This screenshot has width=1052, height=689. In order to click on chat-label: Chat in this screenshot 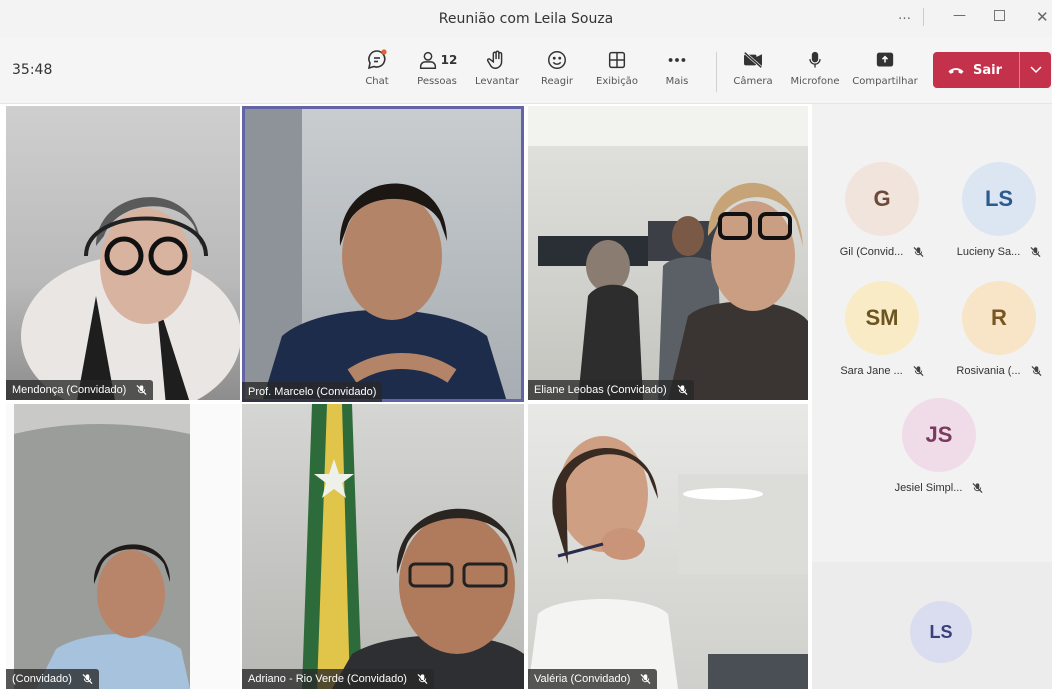, I will do `click(377, 81)`.